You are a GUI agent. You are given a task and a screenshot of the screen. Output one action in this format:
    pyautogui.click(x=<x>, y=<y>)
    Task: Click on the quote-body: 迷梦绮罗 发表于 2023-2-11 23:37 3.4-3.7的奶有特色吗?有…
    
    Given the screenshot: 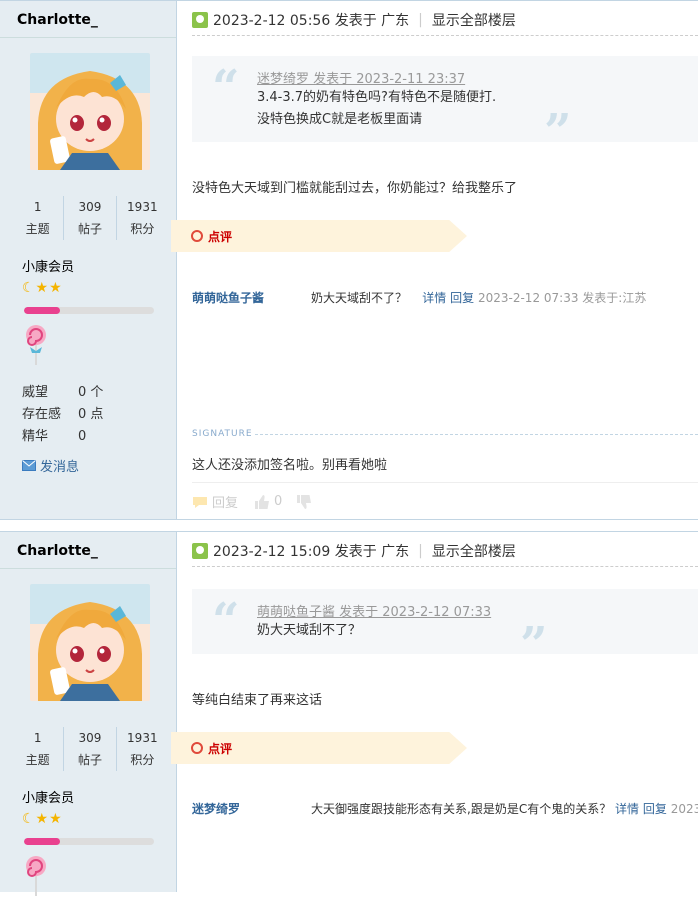 What is the action you would take?
    pyautogui.click(x=376, y=99)
    